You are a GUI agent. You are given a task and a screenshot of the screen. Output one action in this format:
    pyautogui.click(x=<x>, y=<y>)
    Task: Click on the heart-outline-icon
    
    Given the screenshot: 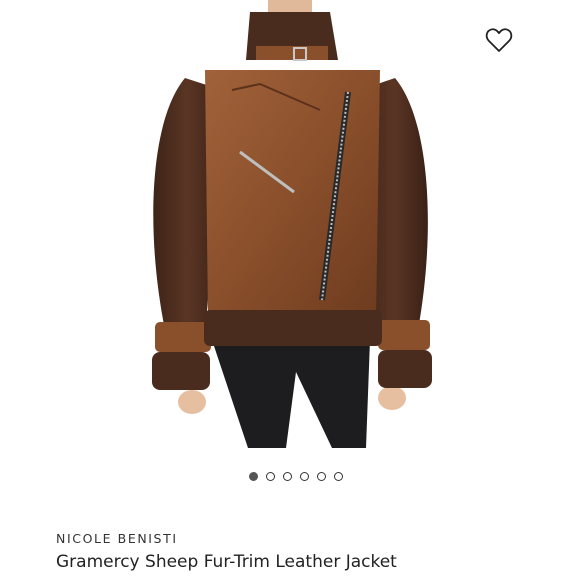 What is the action you would take?
    pyautogui.click(x=499, y=42)
    